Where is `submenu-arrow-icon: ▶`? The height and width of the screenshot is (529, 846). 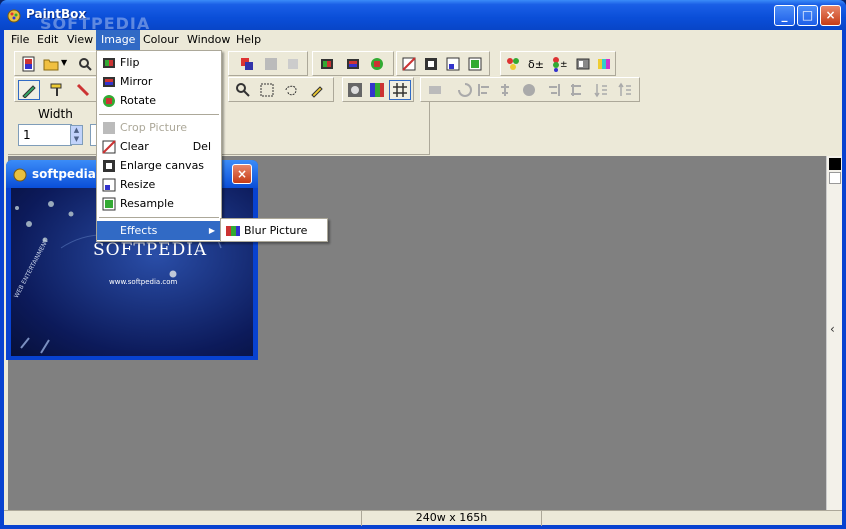
submenu-arrow-icon: ▶ is located at coordinates (211, 230).